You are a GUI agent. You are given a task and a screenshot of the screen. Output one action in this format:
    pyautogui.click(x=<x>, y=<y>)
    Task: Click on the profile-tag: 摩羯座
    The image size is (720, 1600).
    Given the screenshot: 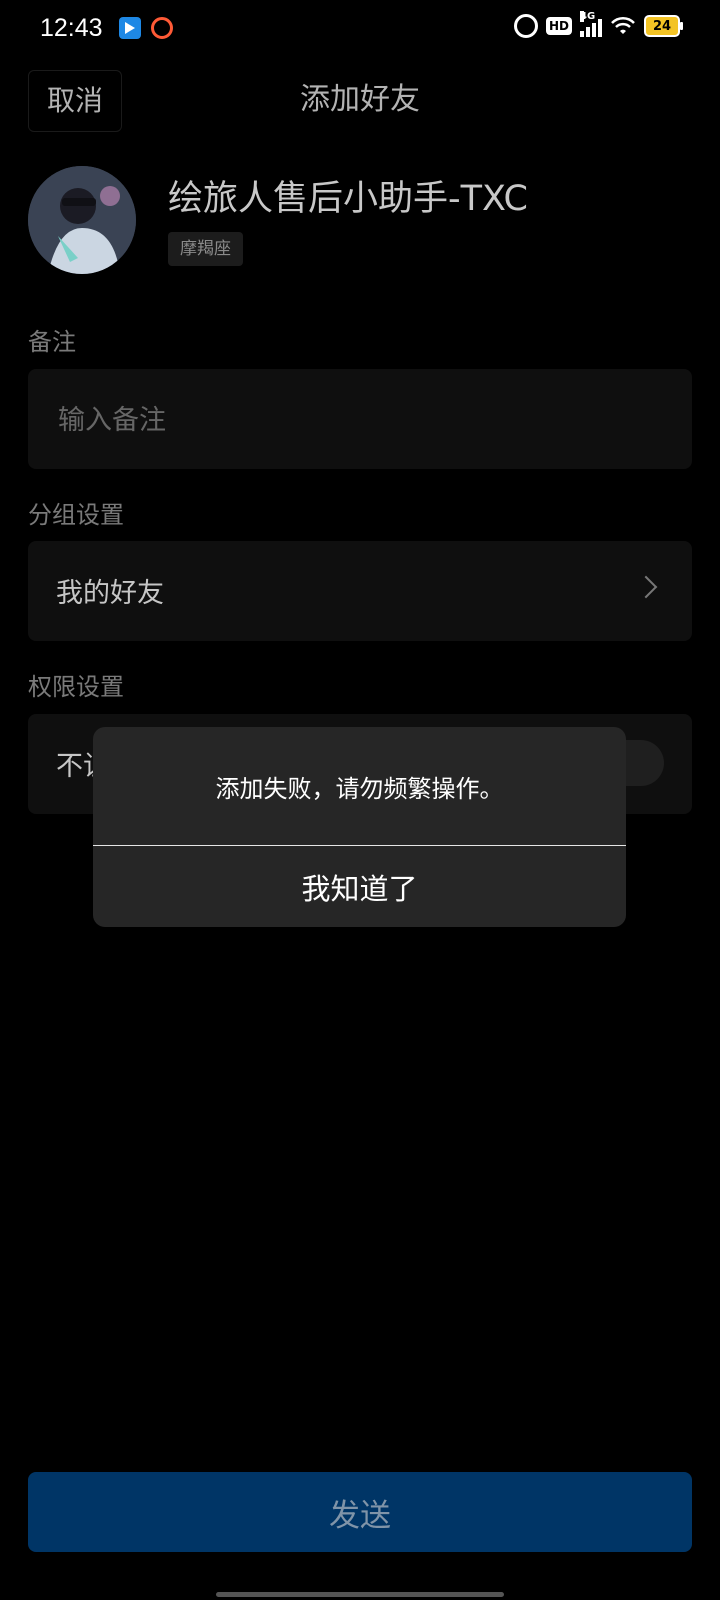 What is the action you would take?
    pyautogui.click(x=205, y=249)
    